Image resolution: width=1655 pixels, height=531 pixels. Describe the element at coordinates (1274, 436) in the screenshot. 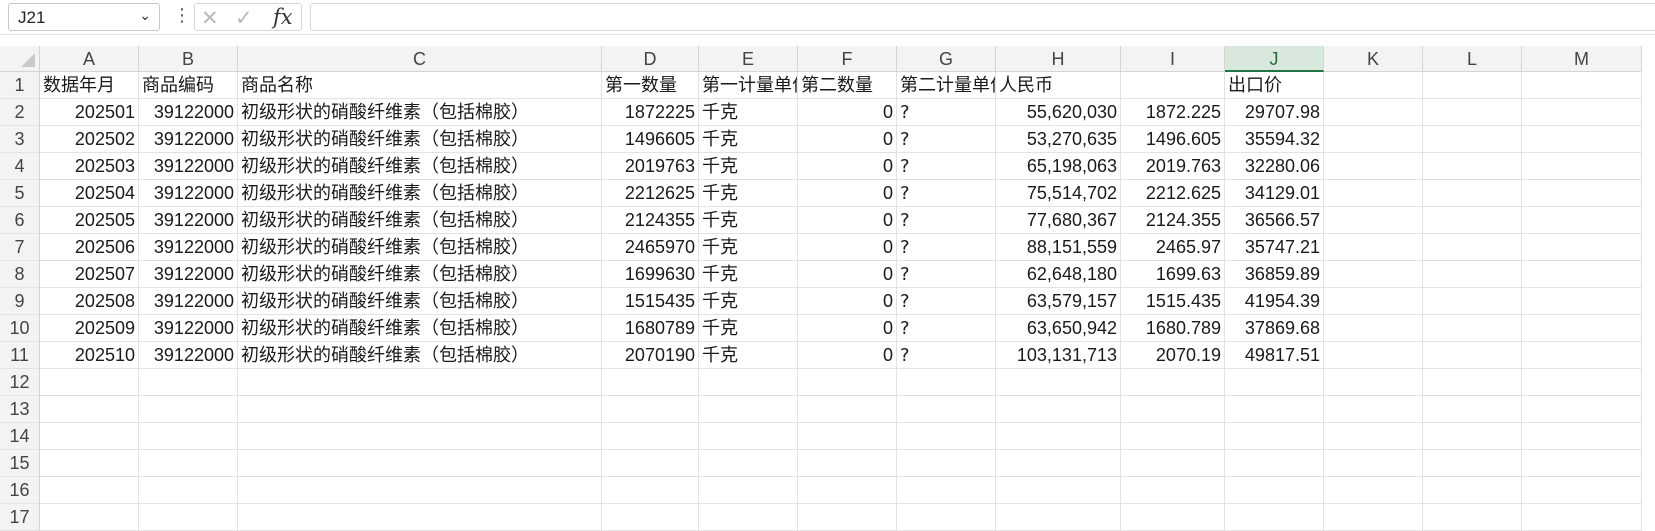

I see `cell-j14` at that location.